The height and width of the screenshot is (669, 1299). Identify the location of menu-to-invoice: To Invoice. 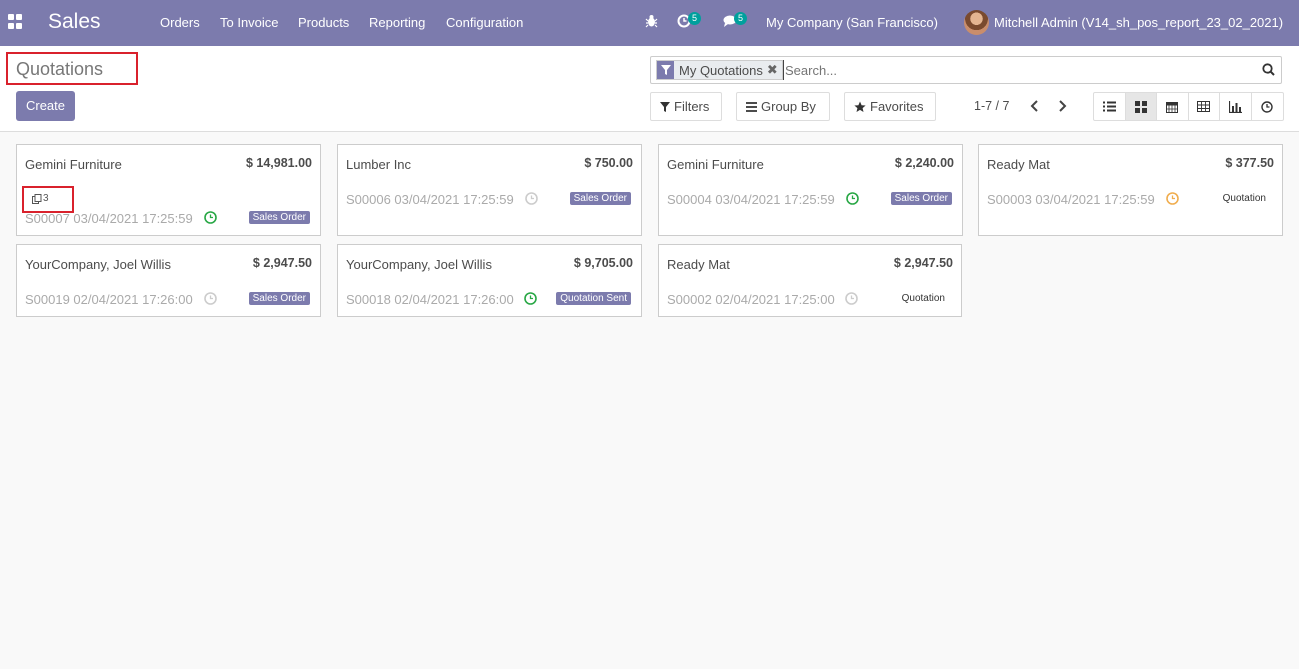
(249, 22).